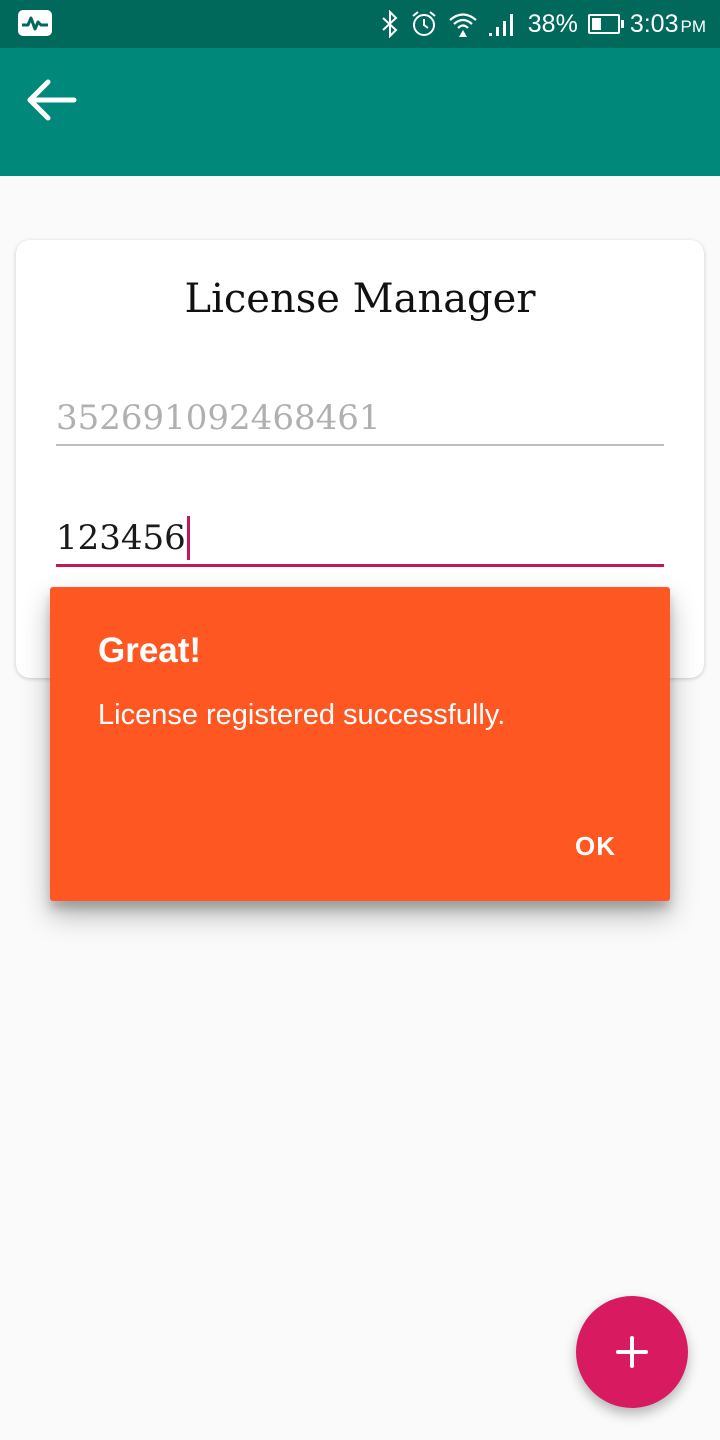  What do you see at coordinates (503, 24) in the screenshot?
I see `cell-signal-icon` at bounding box center [503, 24].